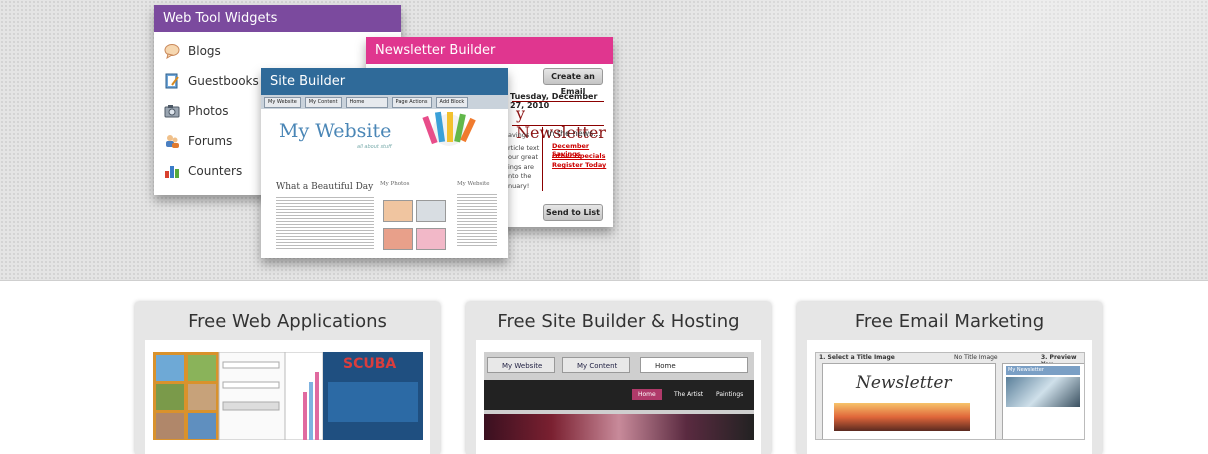 The image size is (1208, 454). I want to click on thumb-nav-bar, so click(619, 395).